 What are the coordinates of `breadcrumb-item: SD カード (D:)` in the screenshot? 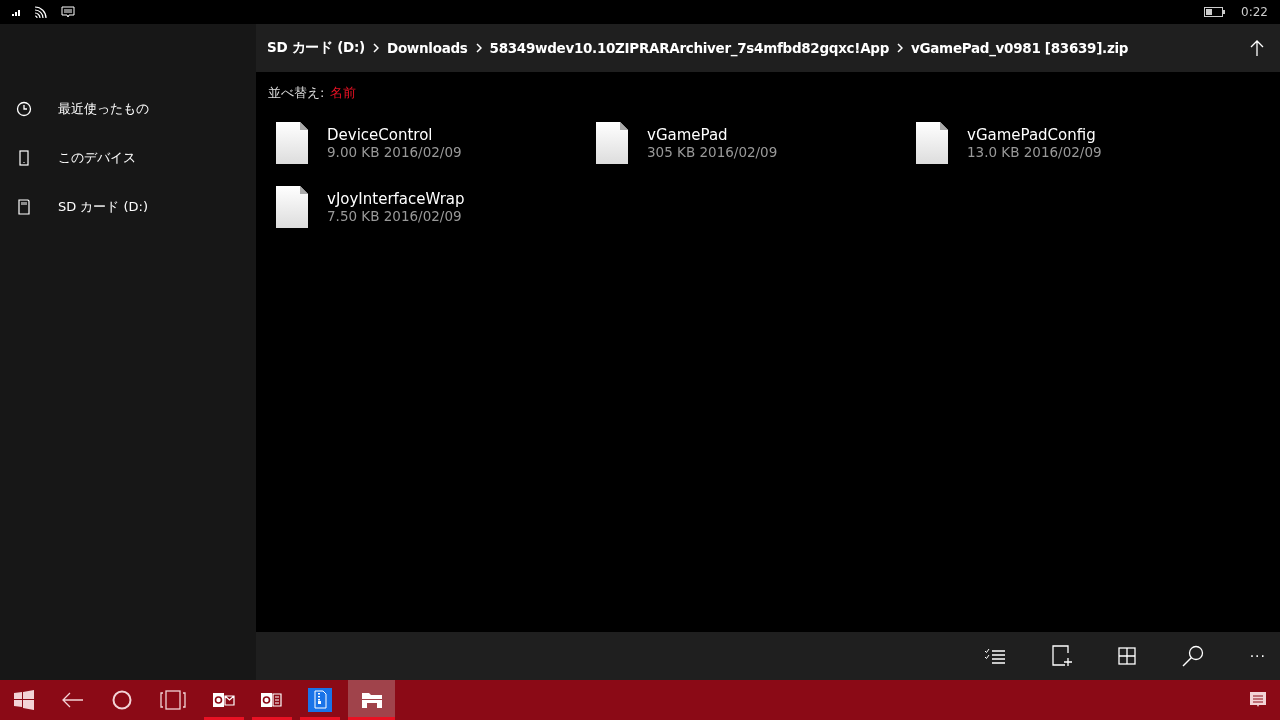 It's located at (316, 48).